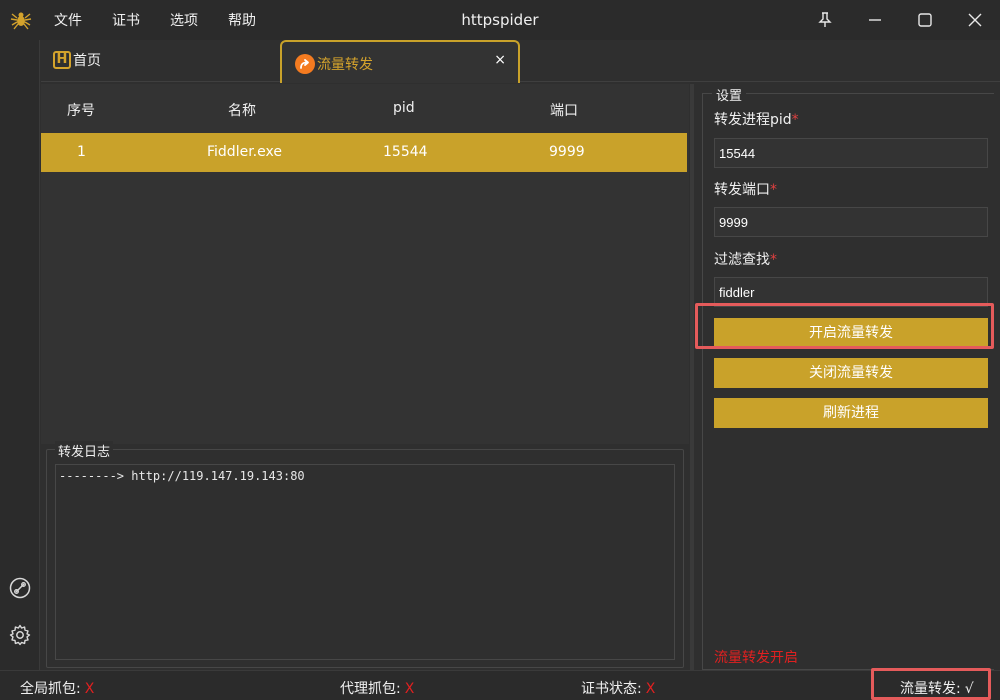 This screenshot has height=700, width=1000. I want to click on settings-title: 设置, so click(729, 94).